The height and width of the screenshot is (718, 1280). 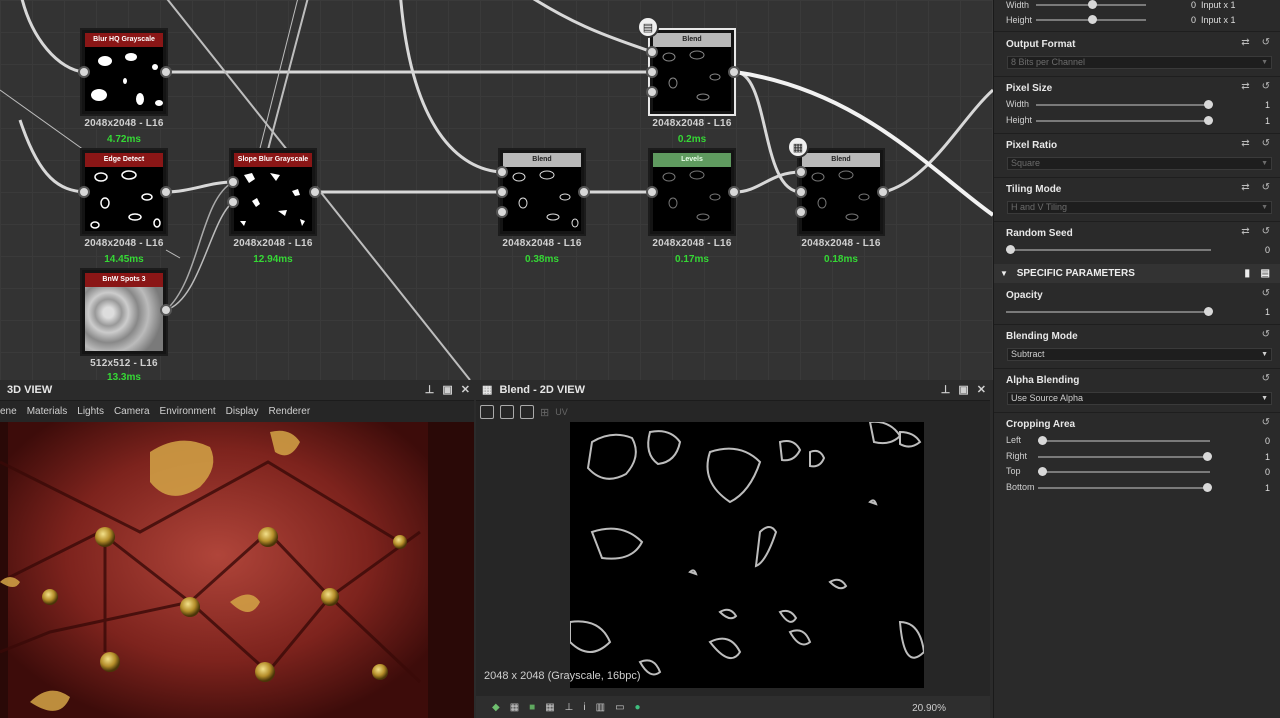 What do you see at coordinates (1139, 163) in the screenshot?
I see `pixel-ratio-dropdown: Square ▼` at bounding box center [1139, 163].